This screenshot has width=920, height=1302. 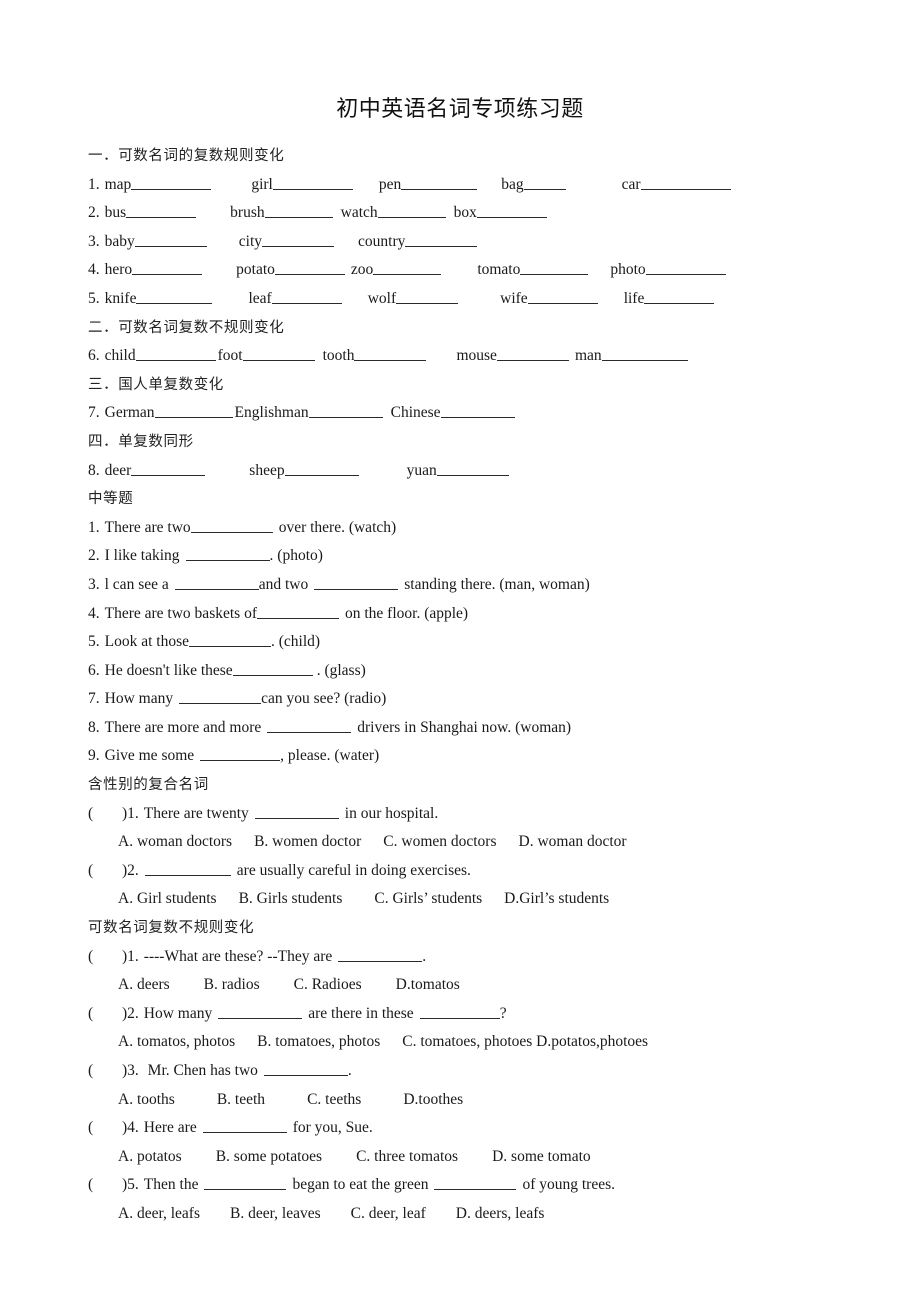 I want to click on question-number: )2., so click(x=130, y=1013).